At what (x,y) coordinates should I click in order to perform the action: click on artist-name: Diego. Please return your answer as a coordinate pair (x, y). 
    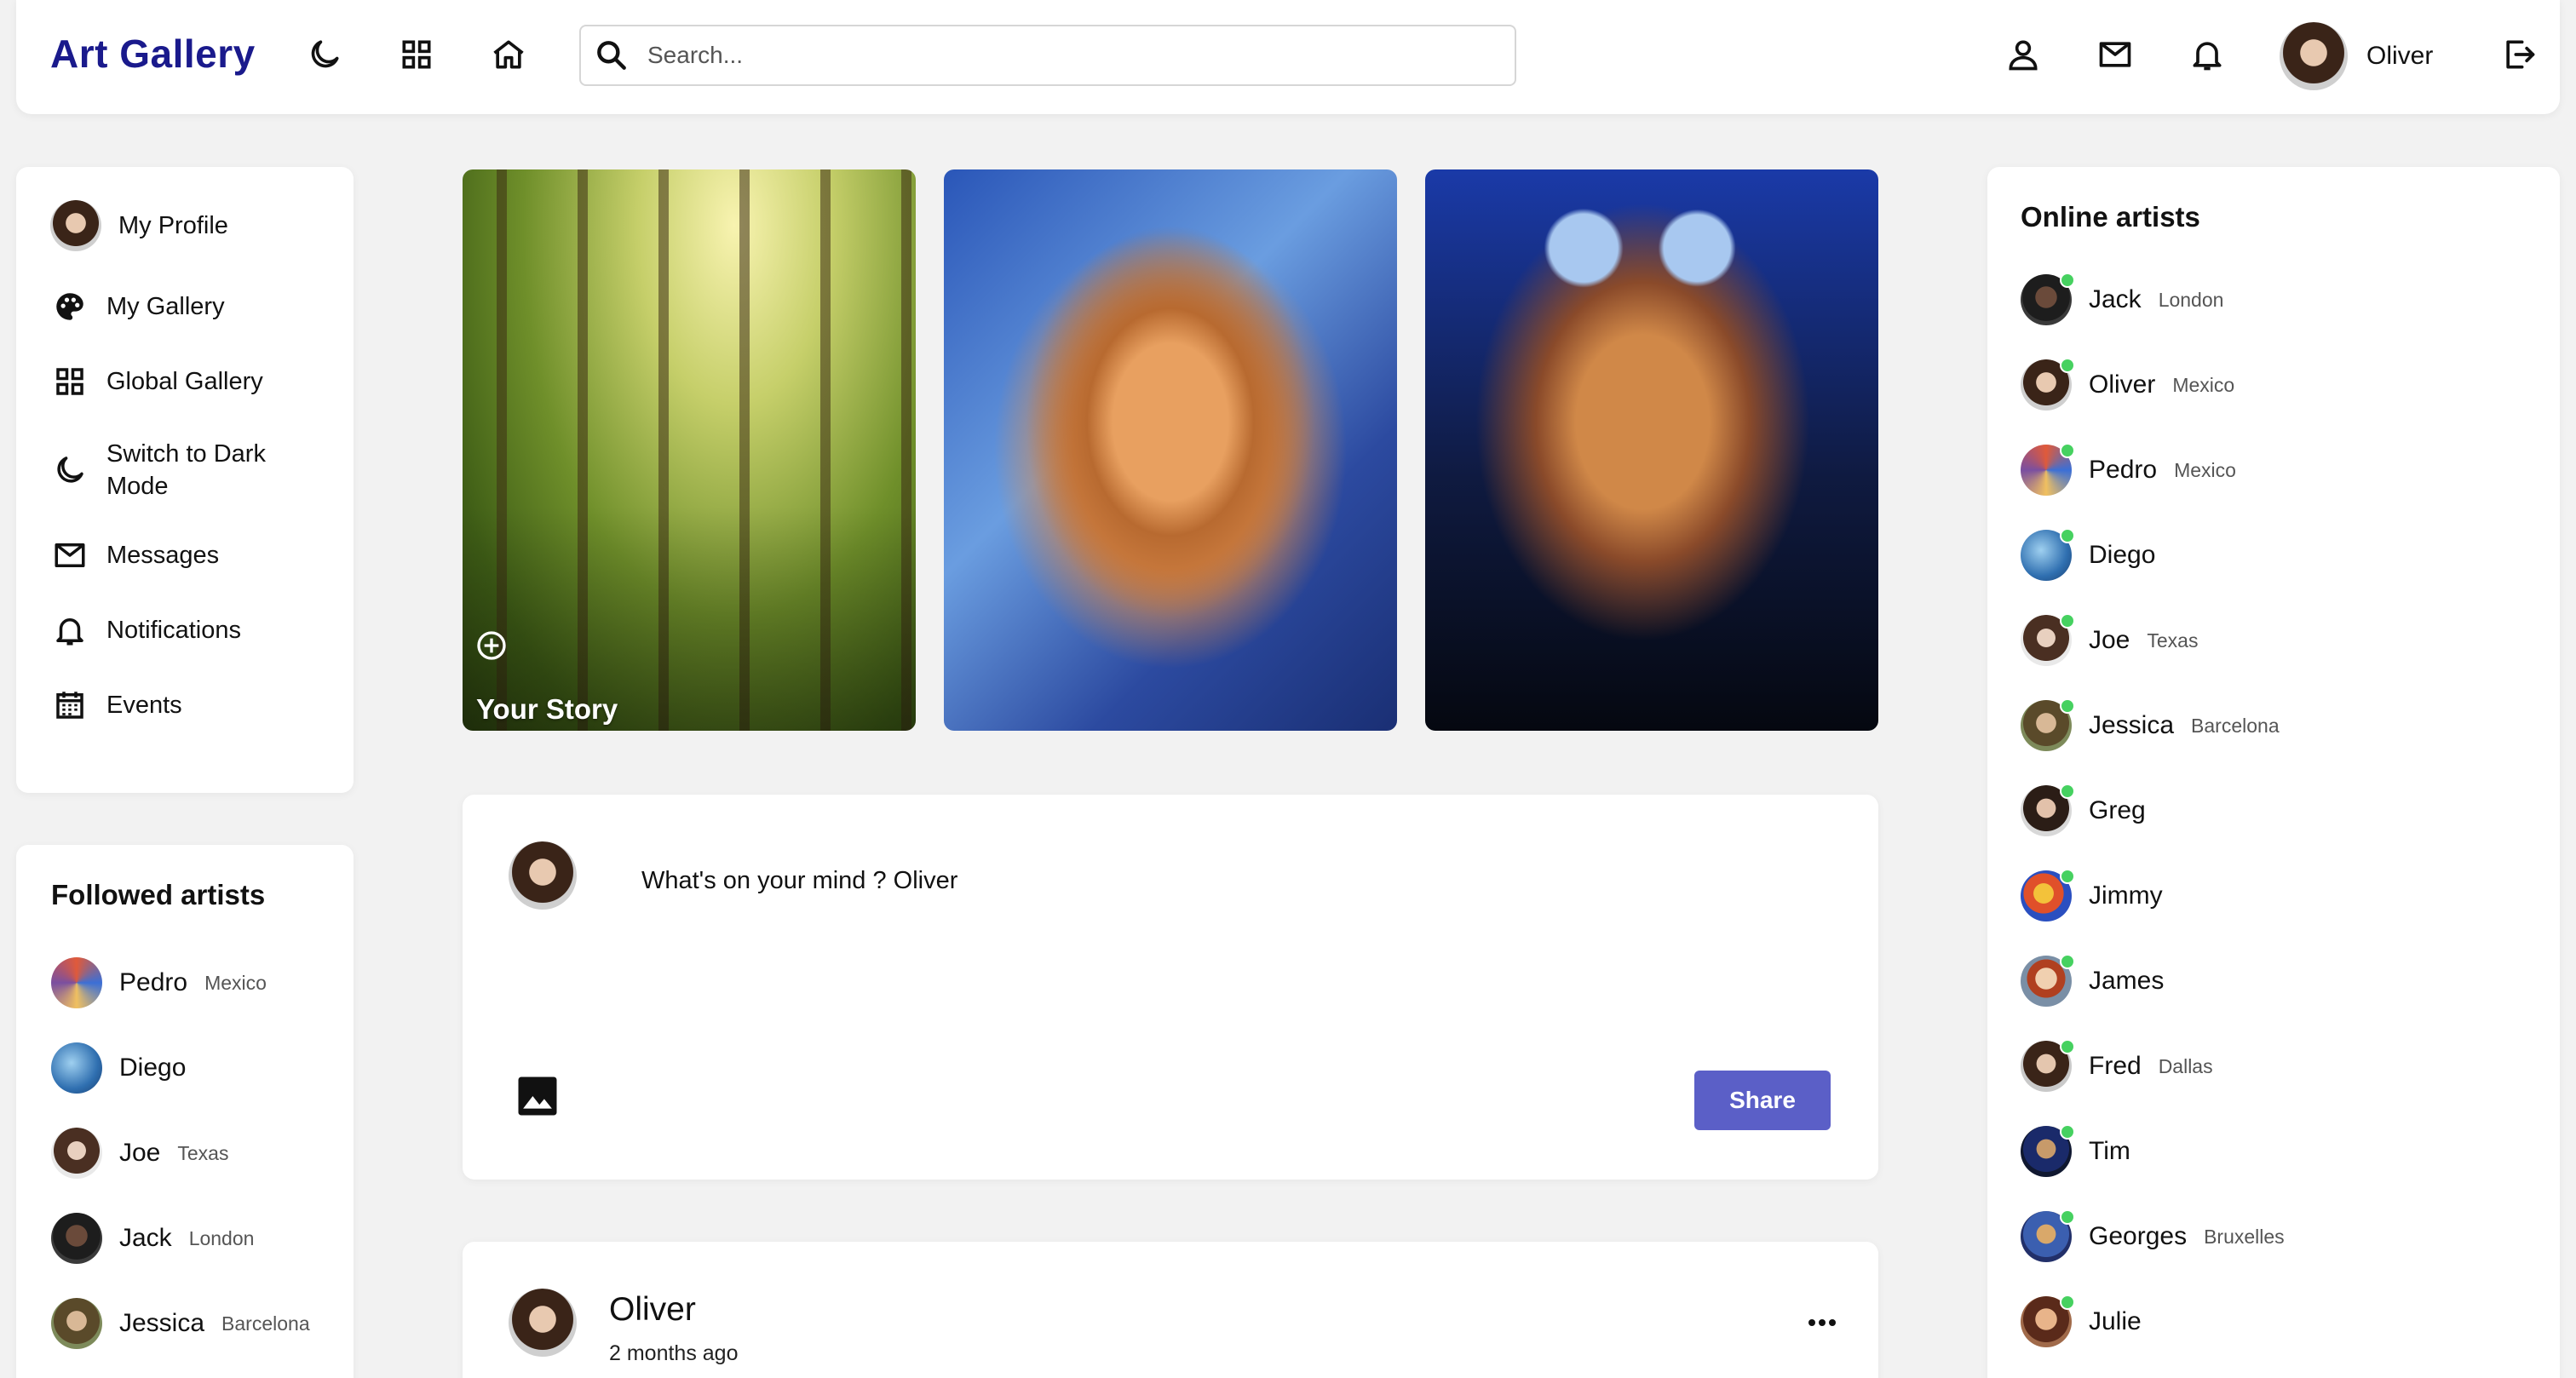
    Looking at the image, I should click on (153, 1068).